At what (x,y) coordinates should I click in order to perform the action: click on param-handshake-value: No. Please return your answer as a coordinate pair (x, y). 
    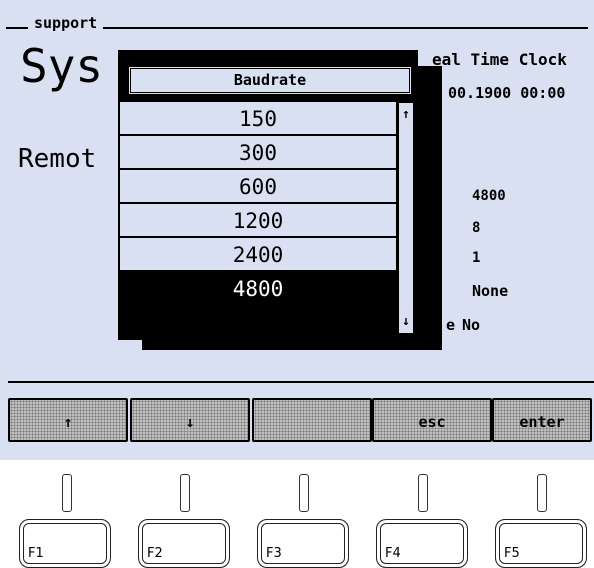
    Looking at the image, I should click on (471, 325).